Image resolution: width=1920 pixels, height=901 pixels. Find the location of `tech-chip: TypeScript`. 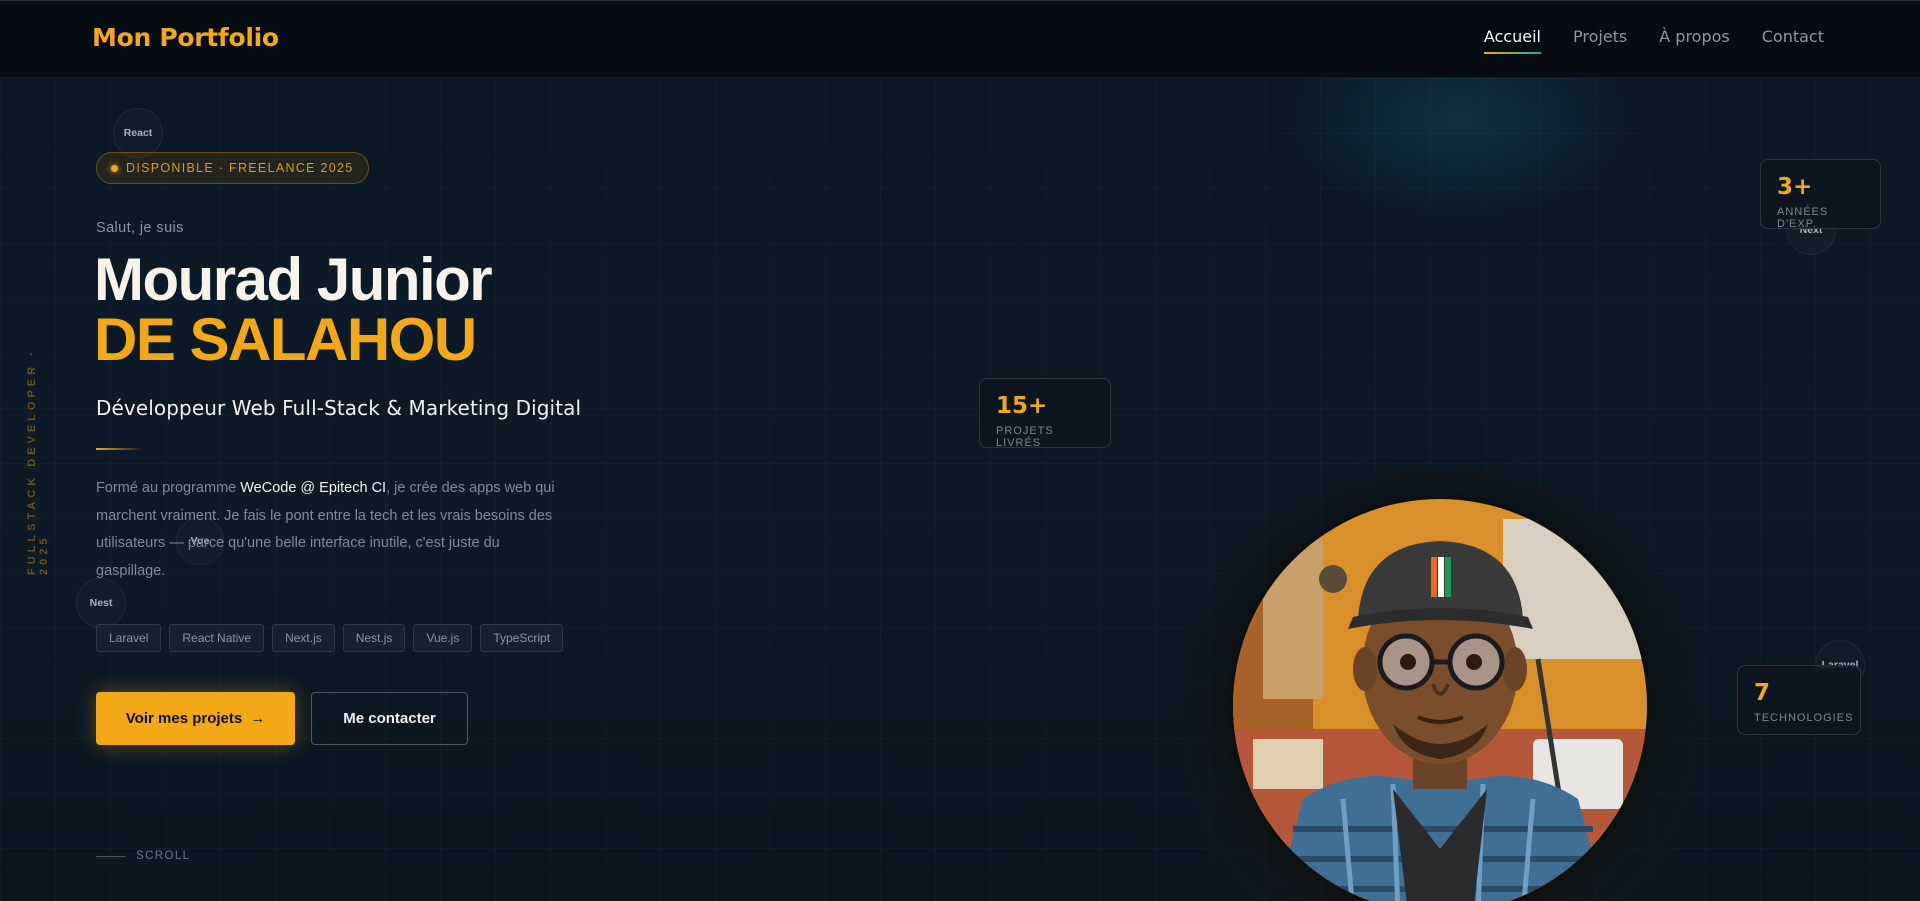

tech-chip: TypeScript is located at coordinates (522, 638).